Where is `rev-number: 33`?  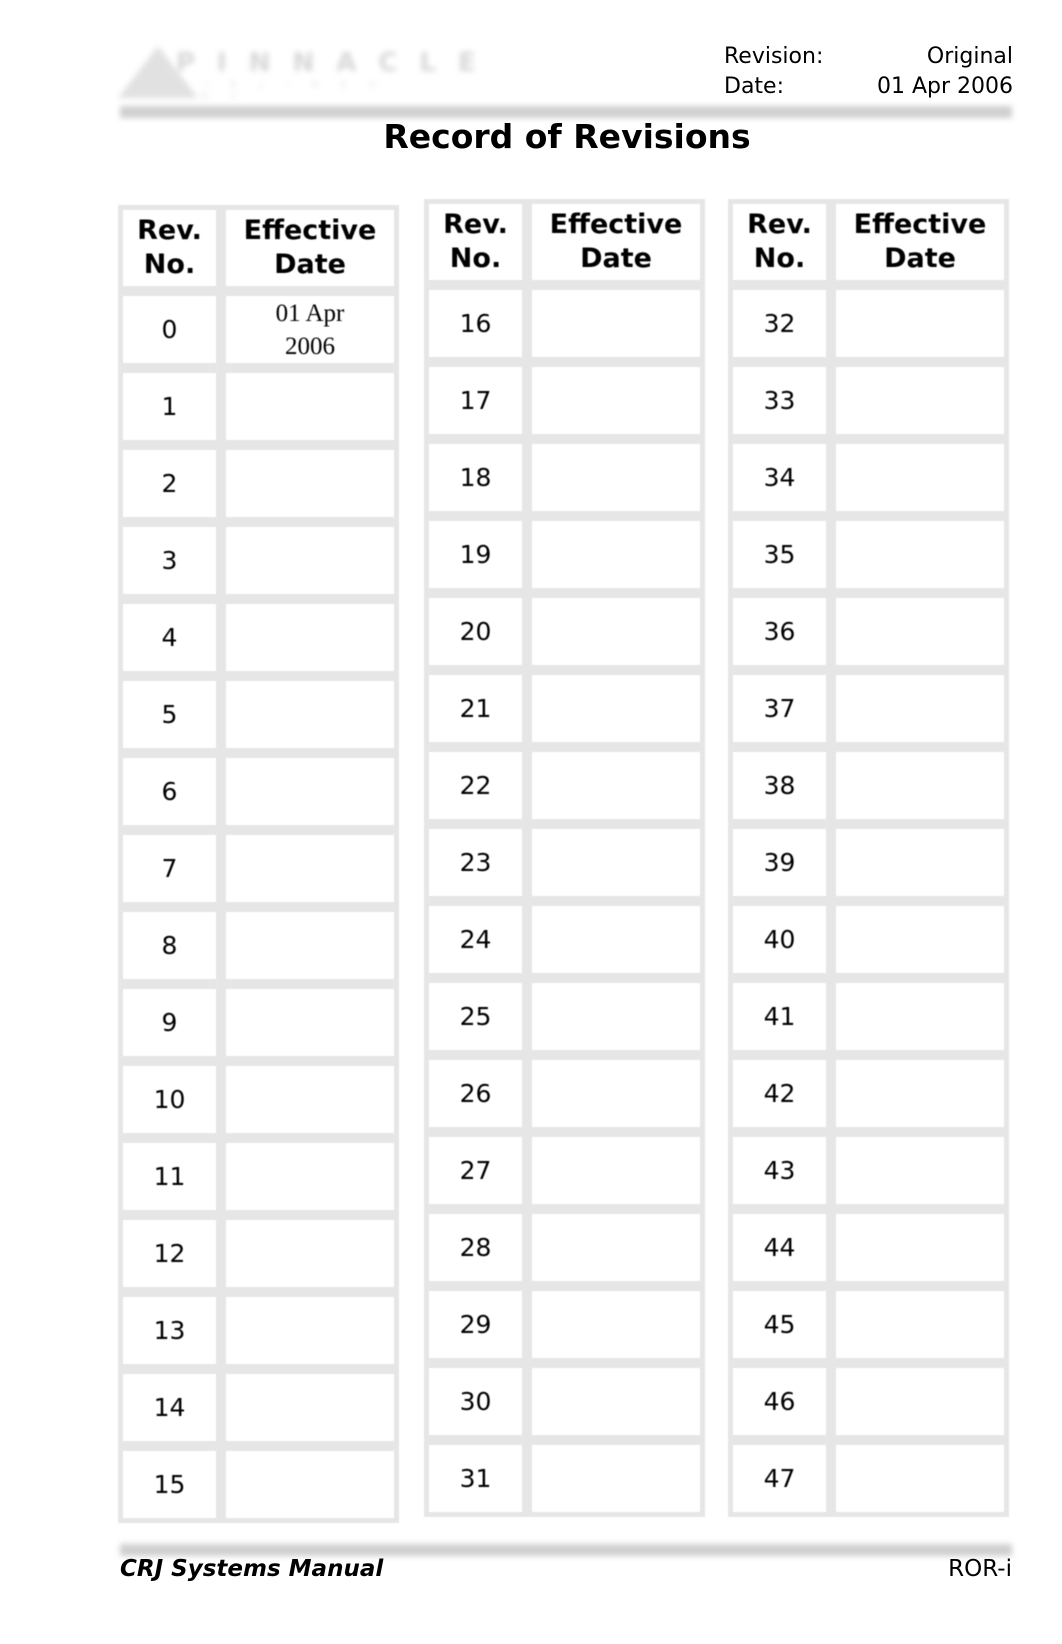
rev-number: 33 is located at coordinates (779, 400).